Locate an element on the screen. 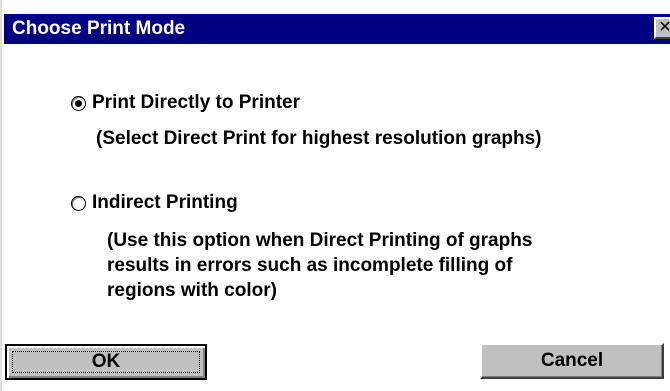  cancel-button-label: Cancel is located at coordinates (572, 360).